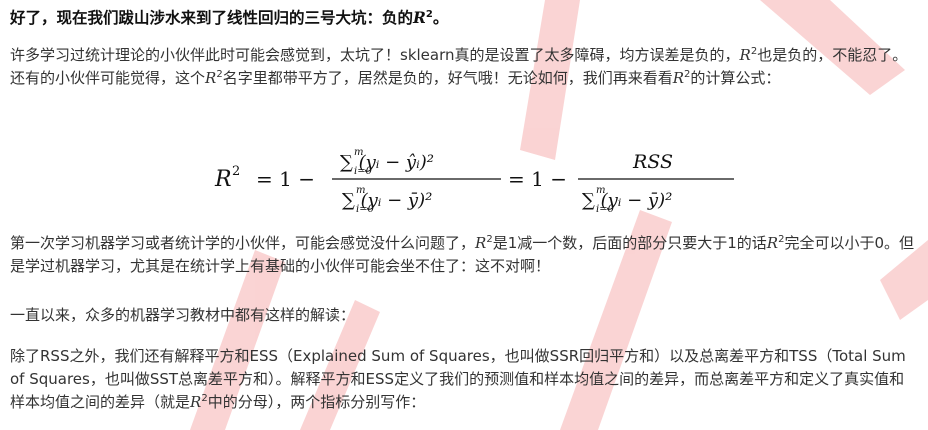 This screenshot has width=928, height=430. I want to click on heading-end: 。, so click(440, 18).